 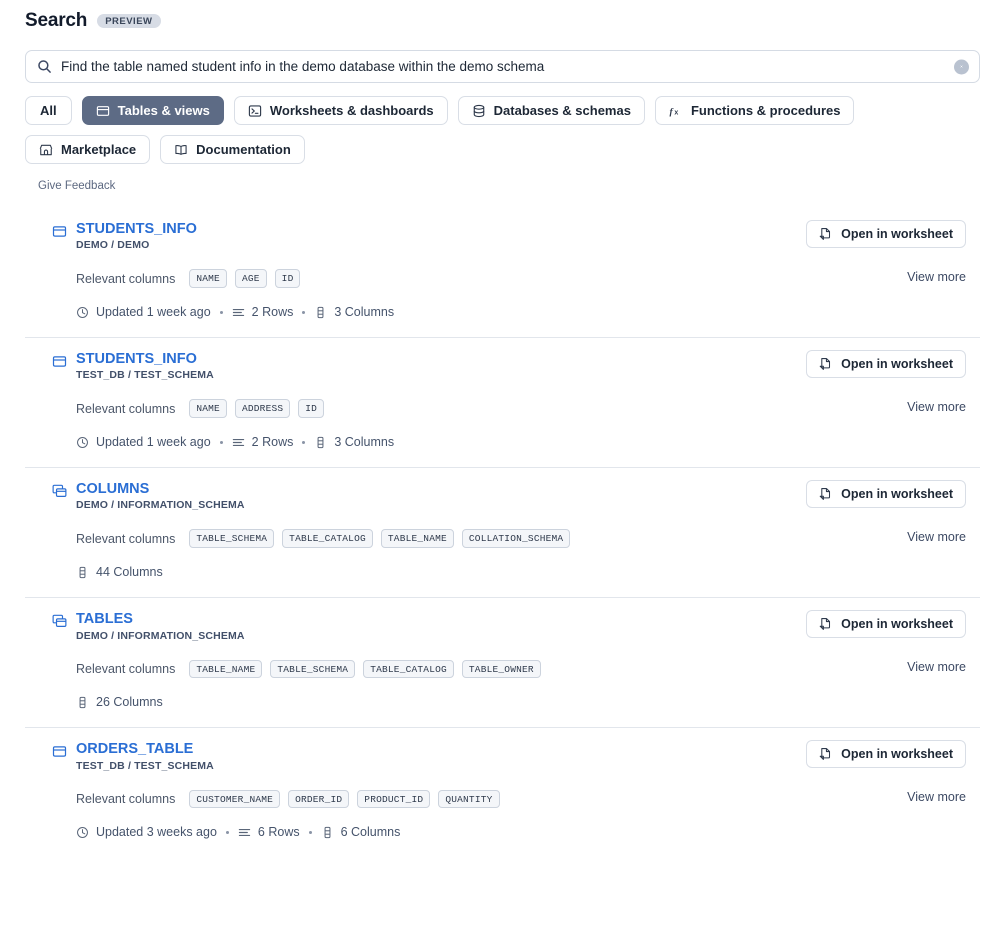 What do you see at coordinates (156, 832) in the screenshot?
I see `meta-text: Updated 3 weeks ago` at bounding box center [156, 832].